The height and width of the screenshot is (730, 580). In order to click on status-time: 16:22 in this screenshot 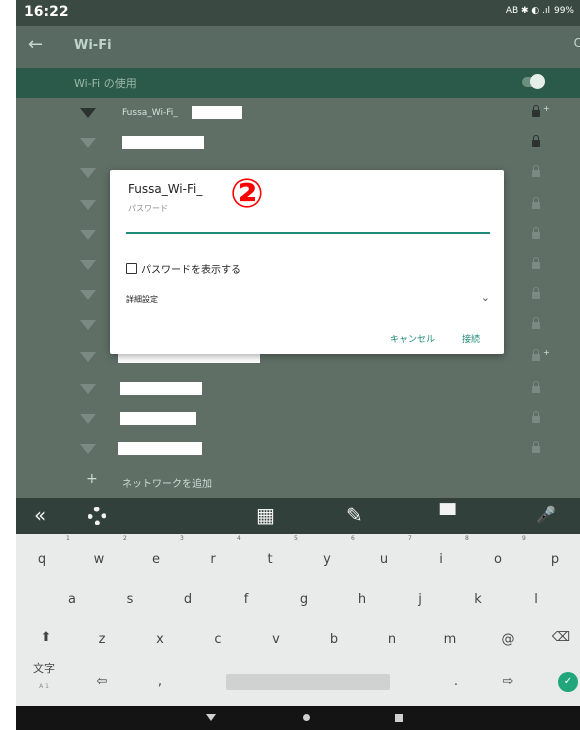, I will do `click(46, 12)`.